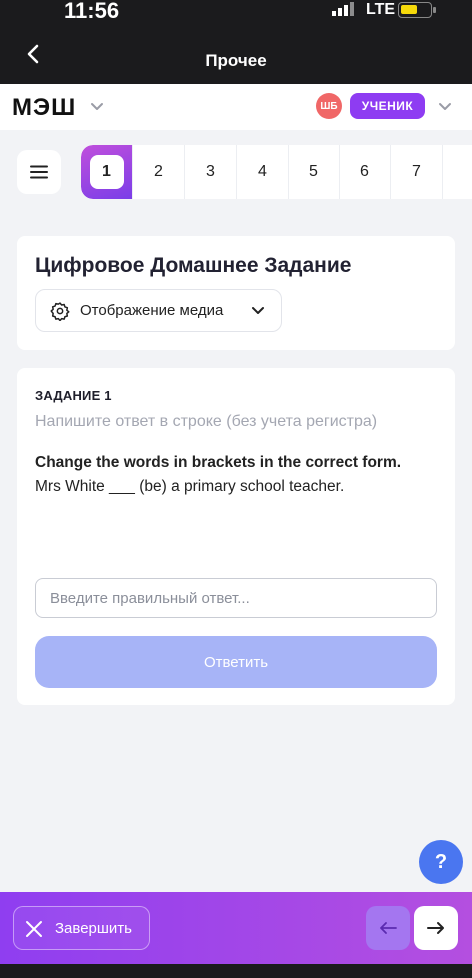 The image size is (472, 978). I want to click on task-title: ЗАДАНИЕ 1, so click(73, 395).